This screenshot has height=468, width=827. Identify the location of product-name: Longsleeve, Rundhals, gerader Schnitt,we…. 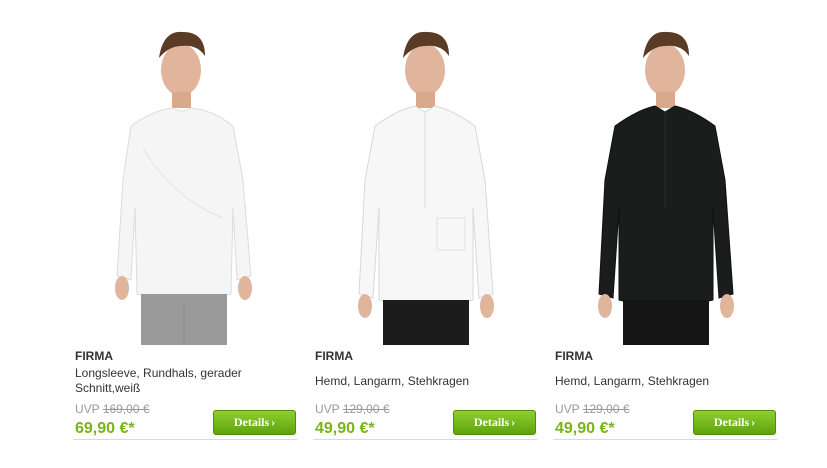
(175, 381).